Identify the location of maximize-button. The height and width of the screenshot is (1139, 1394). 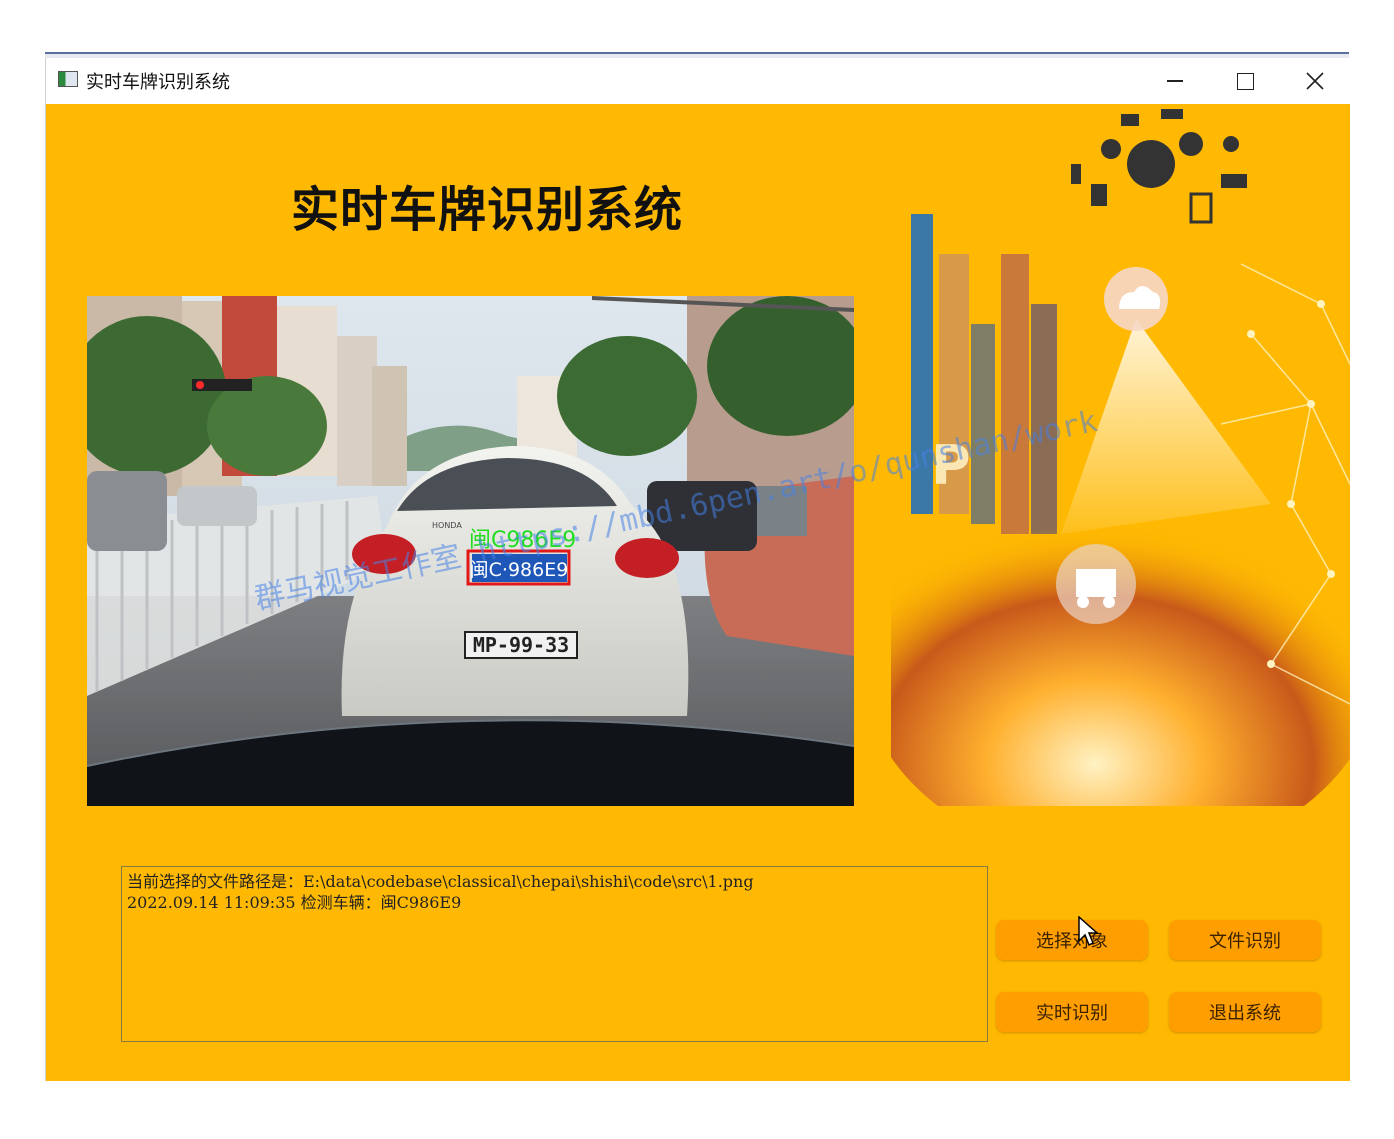
(1245, 81).